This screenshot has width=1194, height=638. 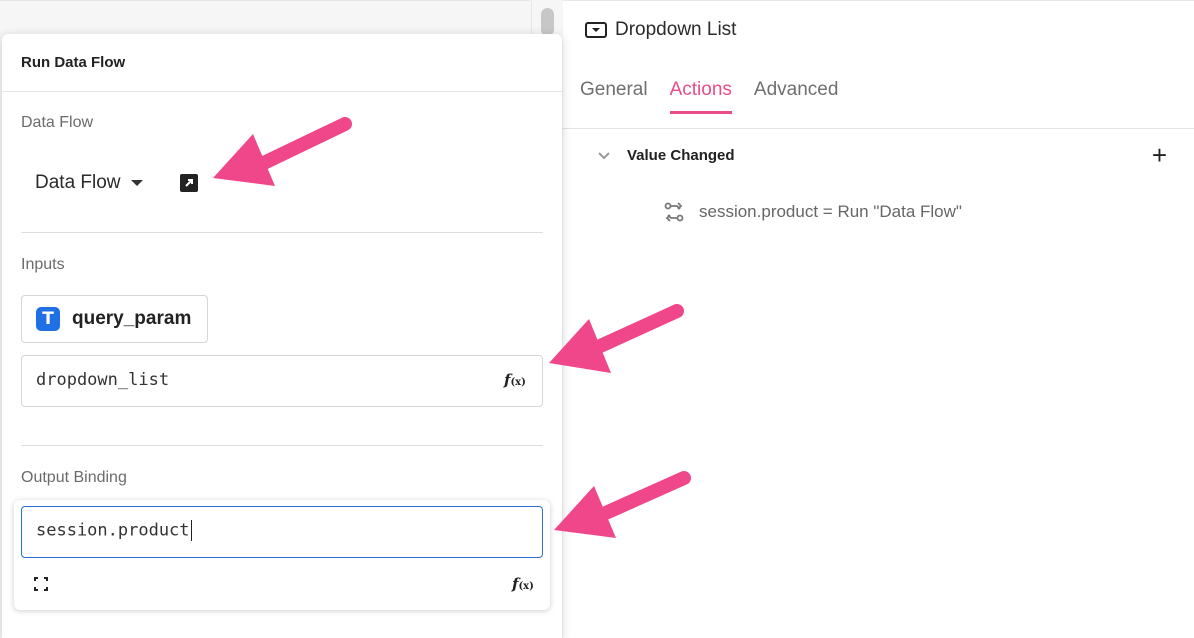 What do you see at coordinates (681, 155) in the screenshot?
I see `event-name: Value Changed` at bounding box center [681, 155].